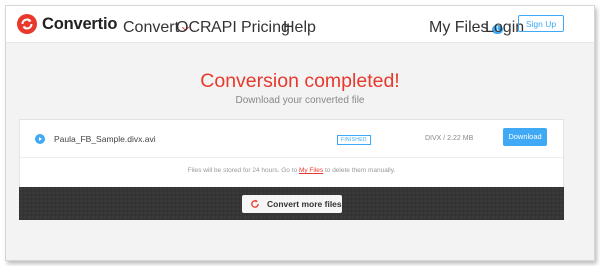 This screenshot has height=266, width=600. Describe the element at coordinates (299, 28) in the screenshot. I see `nav-help: Help` at that location.